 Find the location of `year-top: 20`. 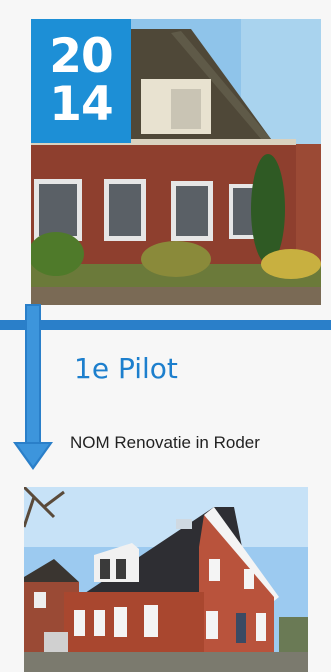

year-top: 20 is located at coordinates (81, 56).